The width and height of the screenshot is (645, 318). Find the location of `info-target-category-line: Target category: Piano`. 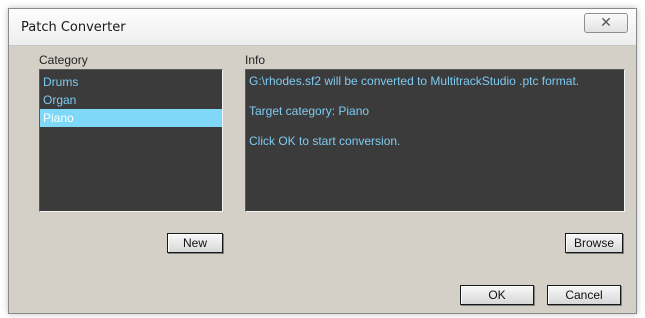

info-target-category-line: Target category: Piano is located at coordinates (309, 111).